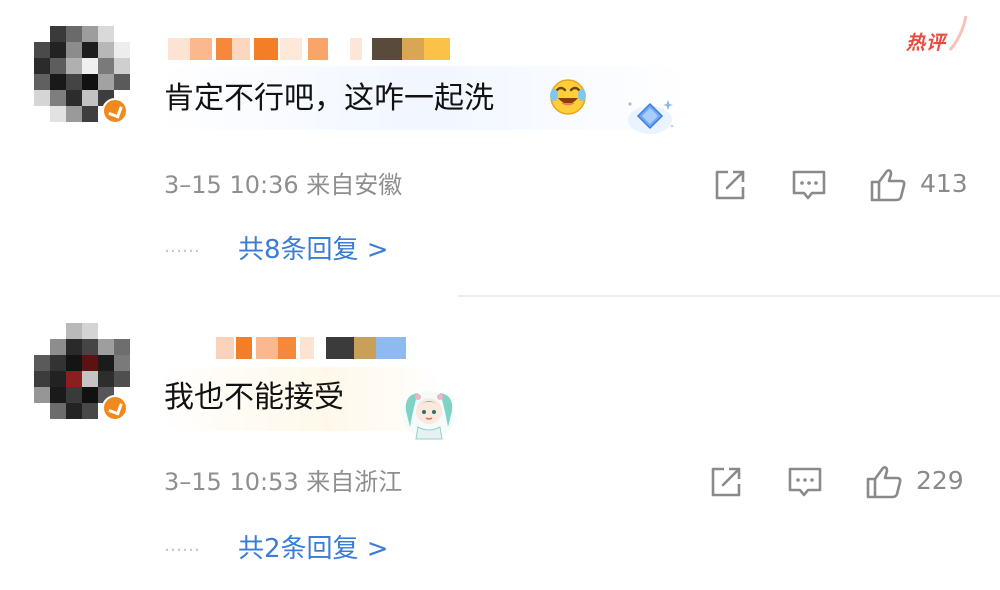  I want to click on replies-label: 共8条回复 >, so click(313, 250).